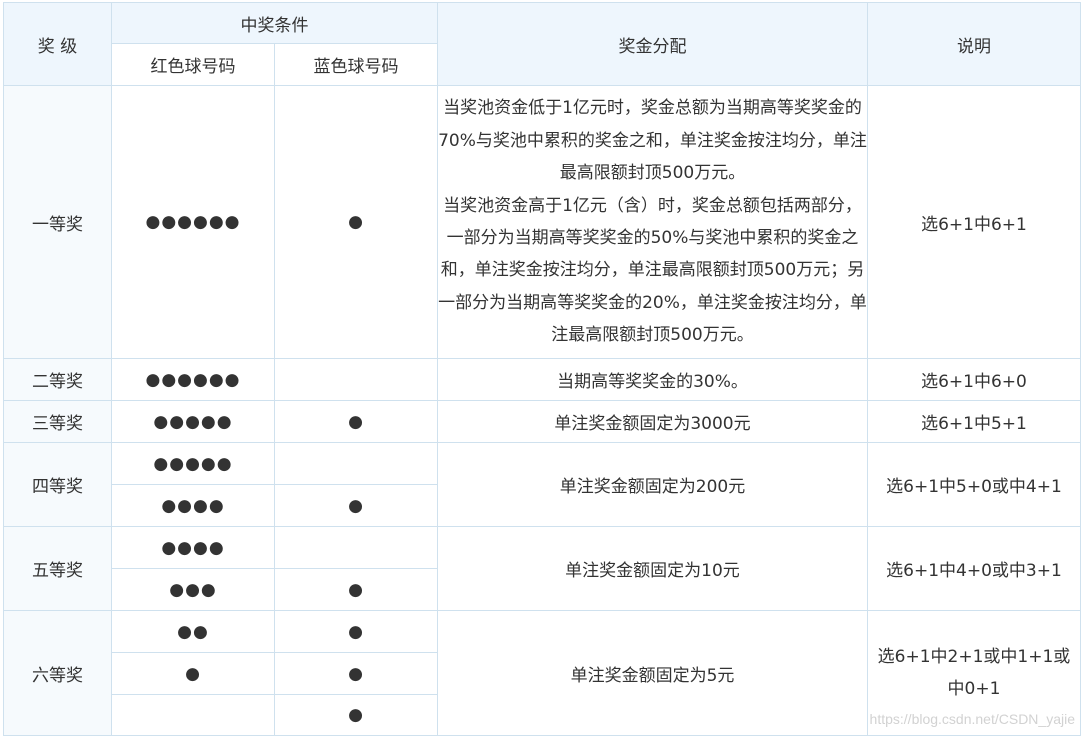 The height and width of the screenshot is (737, 1083). What do you see at coordinates (356, 715) in the screenshot?
I see `blue-balls-sixth-c: ●` at bounding box center [356, 715].